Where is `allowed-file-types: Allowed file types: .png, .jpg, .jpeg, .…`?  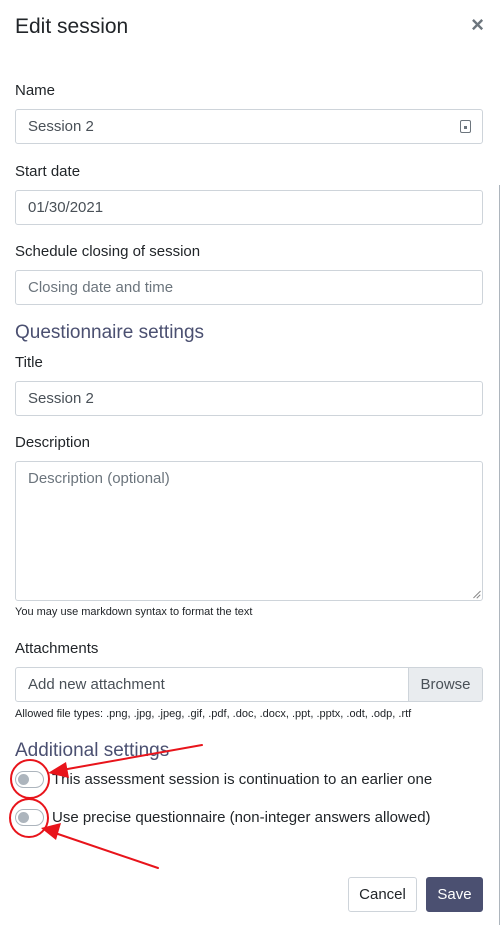 allowed-file-types: Allowed file types: .png, .jpg, .jpeg, .… is located at coordinates (213, 714).